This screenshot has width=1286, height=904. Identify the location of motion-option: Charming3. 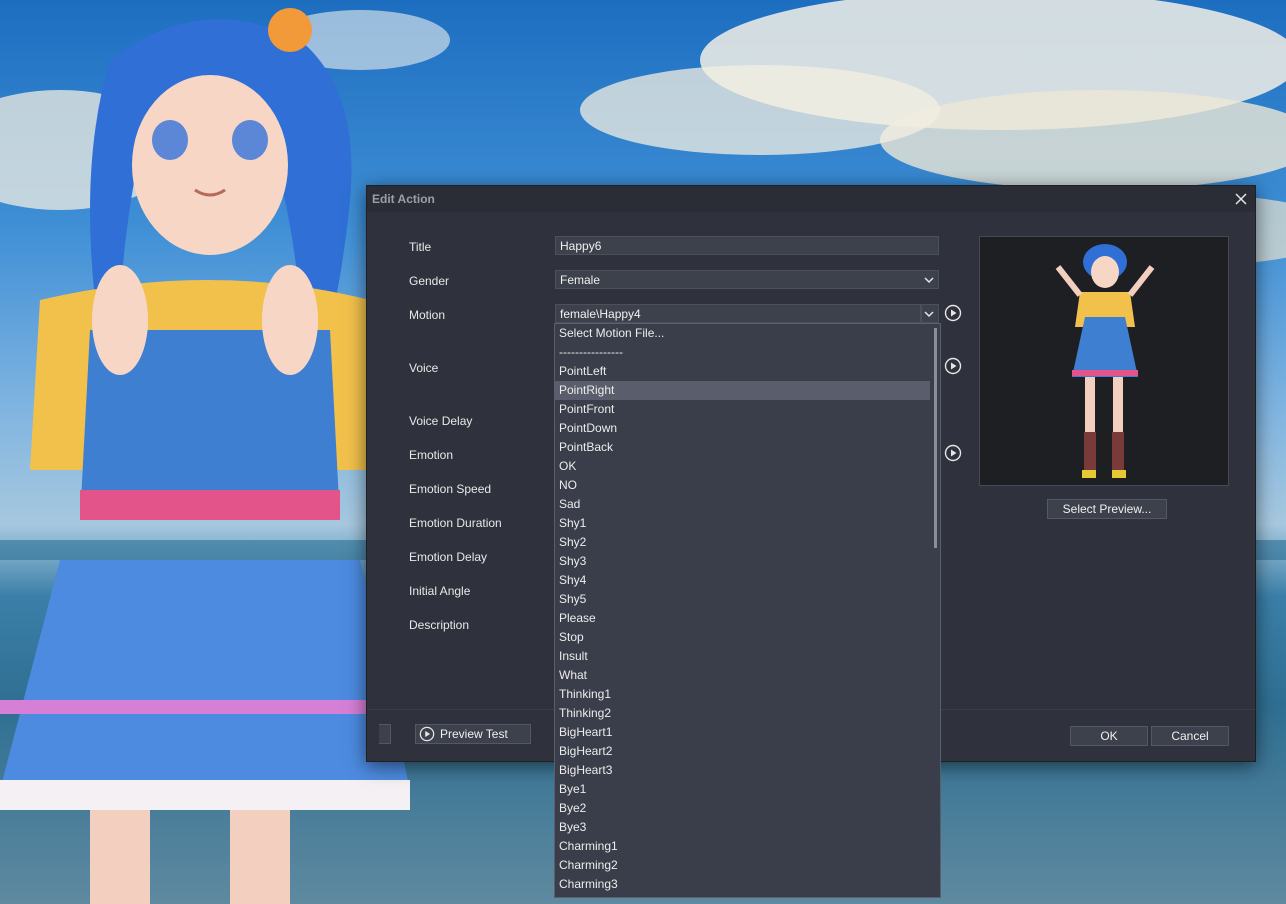
(742, 884).